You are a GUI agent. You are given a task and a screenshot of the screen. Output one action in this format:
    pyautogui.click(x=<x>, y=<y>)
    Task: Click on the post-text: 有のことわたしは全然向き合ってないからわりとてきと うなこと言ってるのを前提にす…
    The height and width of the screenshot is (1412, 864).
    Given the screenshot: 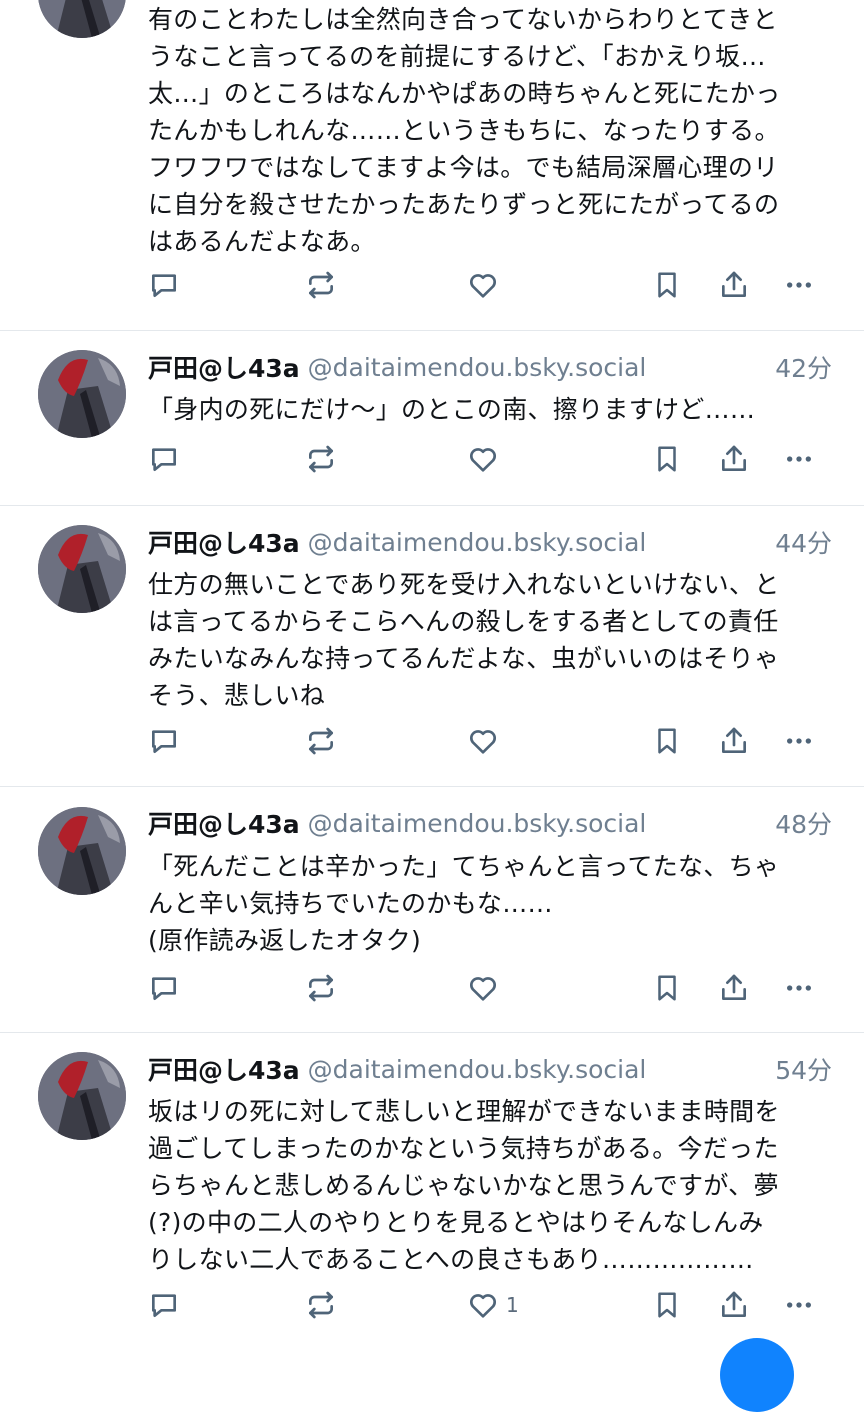 What is the action you would take?
    pyautogui.click(x=464, y=130)
    